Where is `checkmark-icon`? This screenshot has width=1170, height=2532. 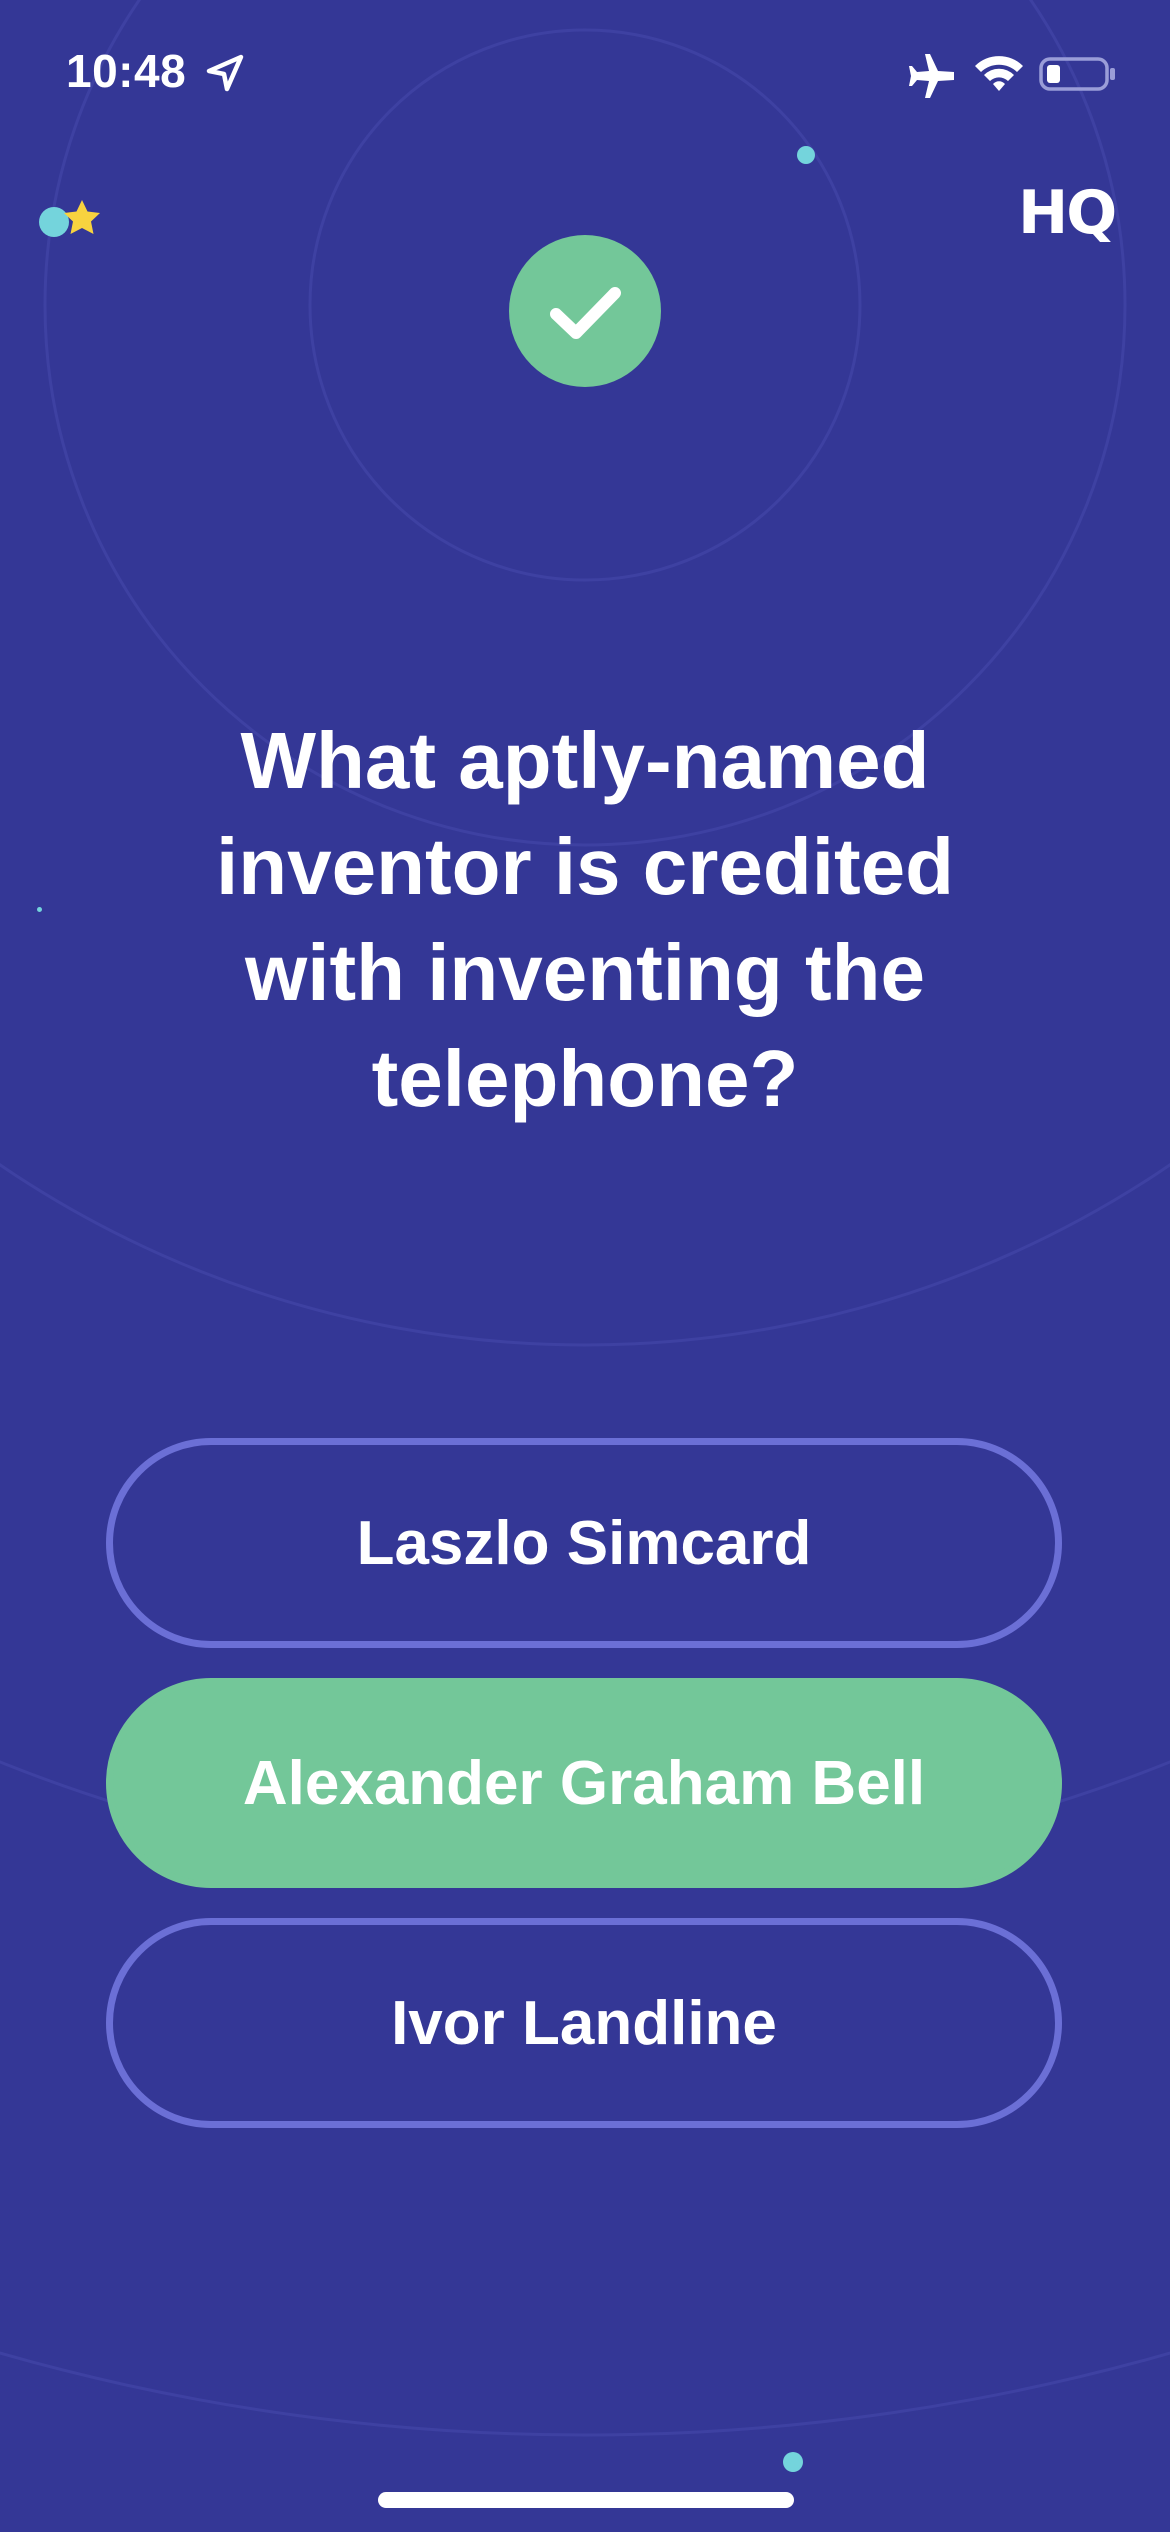
checkmark-icon is located at coordinates (585, 313).